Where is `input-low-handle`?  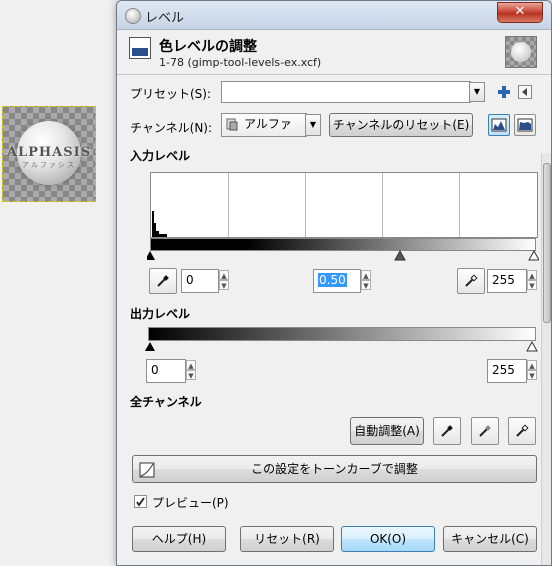
input-low-handle is located at coordinates (151, 255).